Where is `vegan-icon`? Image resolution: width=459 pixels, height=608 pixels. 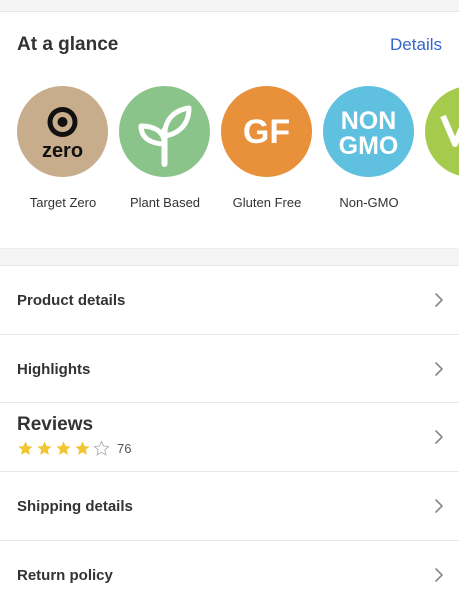 vegan-icon is located at coordinates (442, 131).